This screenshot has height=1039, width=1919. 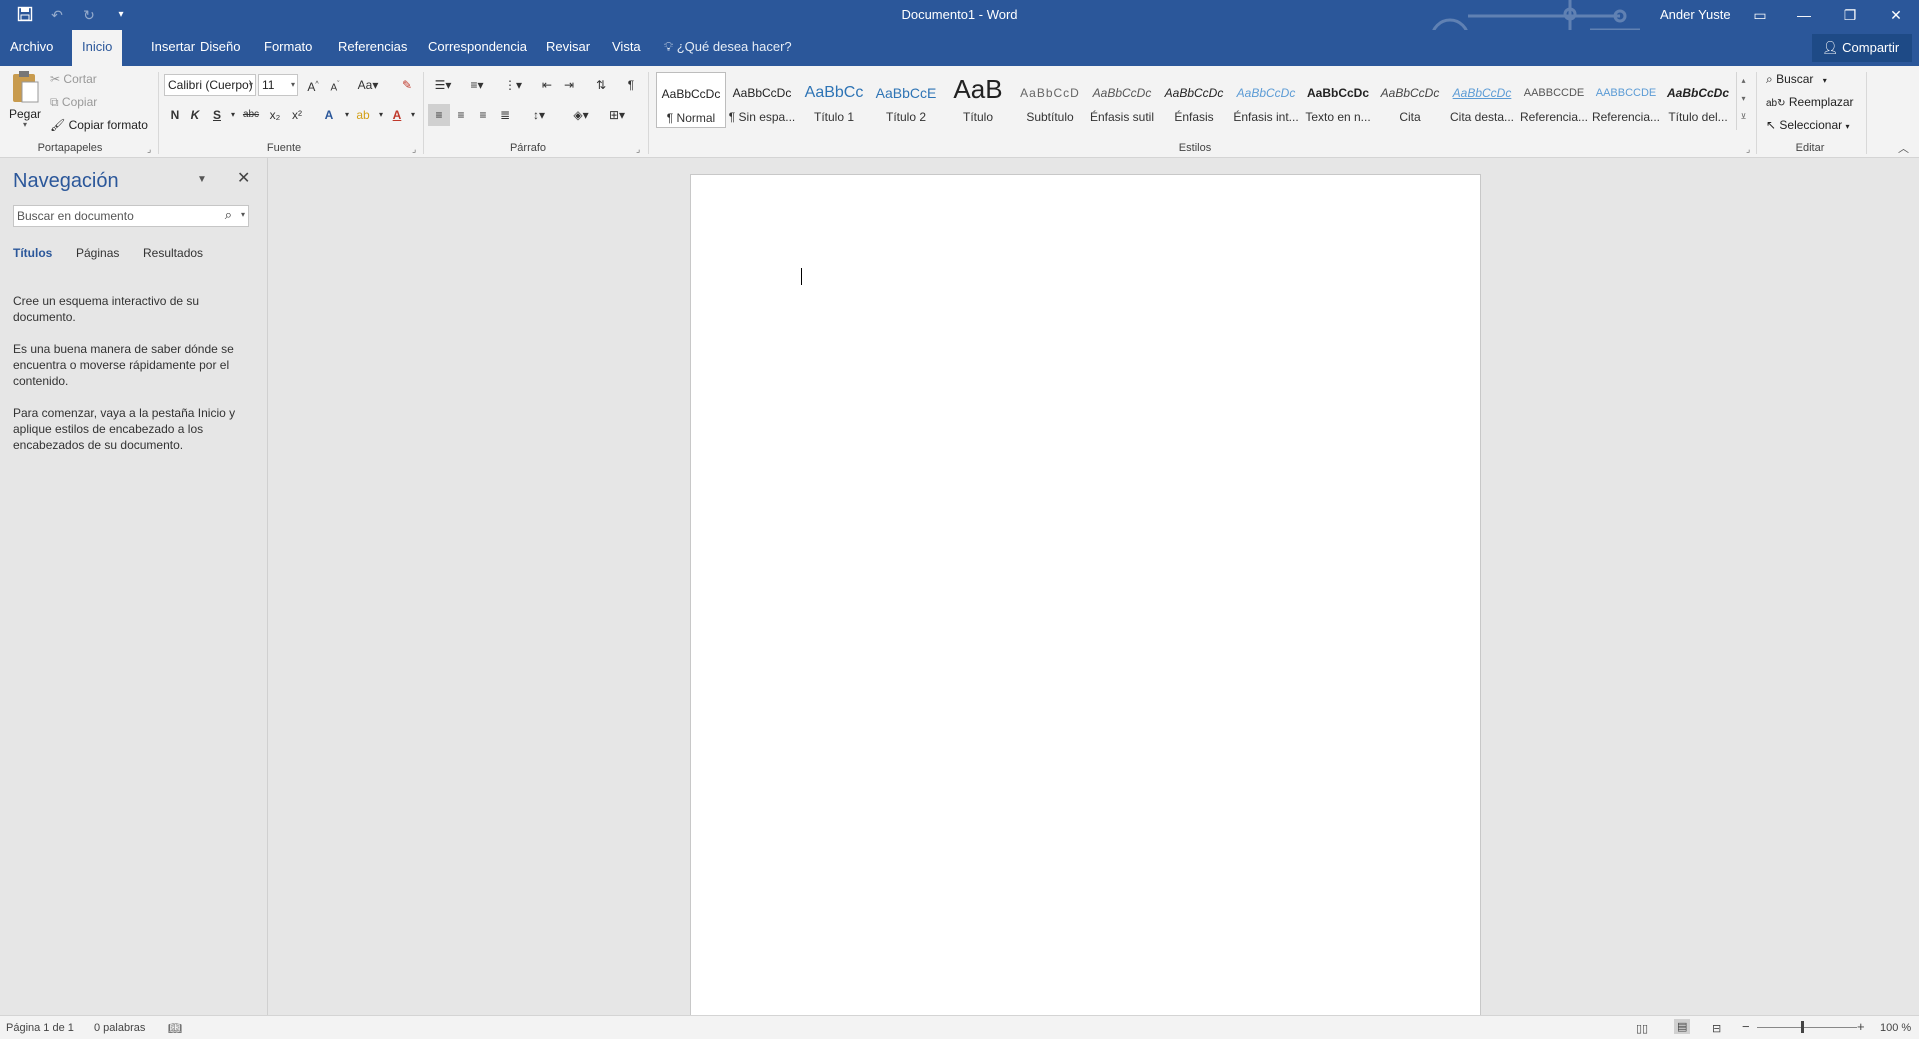 What do you see at coordinates (278, 85) in the screenshot?
I see `font-size-combo: 11 ▾` at bounding box center [278, 85].